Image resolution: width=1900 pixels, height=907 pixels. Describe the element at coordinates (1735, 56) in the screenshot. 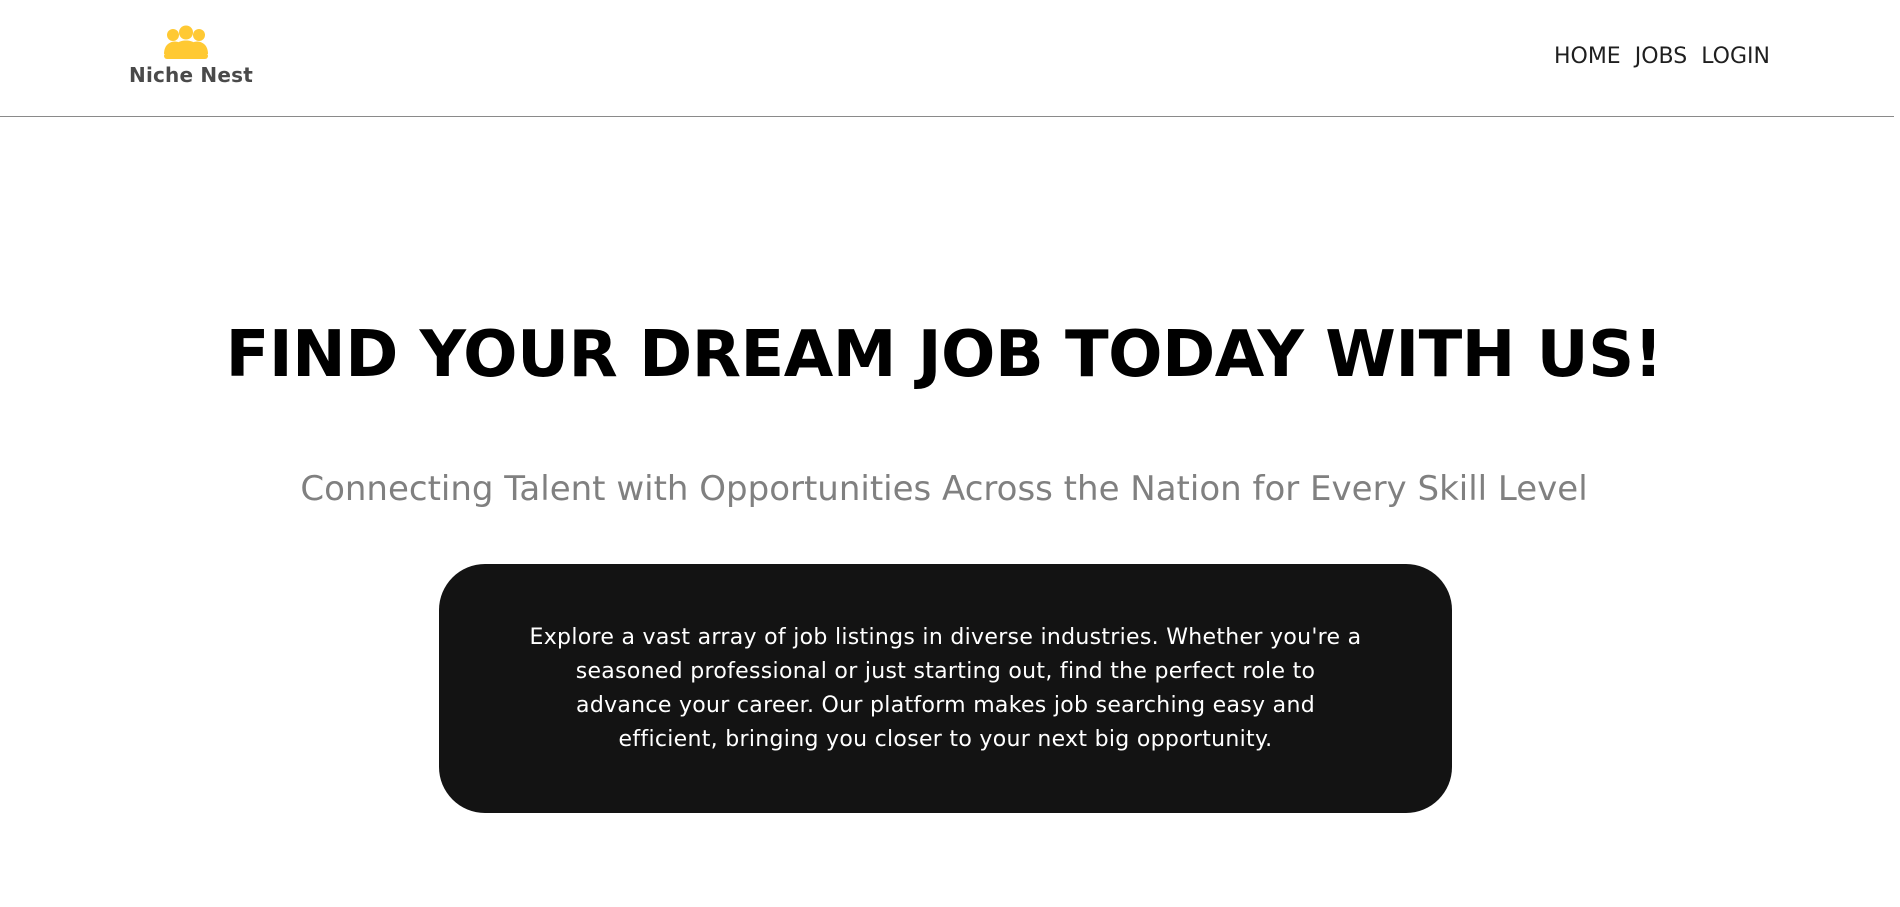

I see `nav-login-link: LOGIN` at that location.